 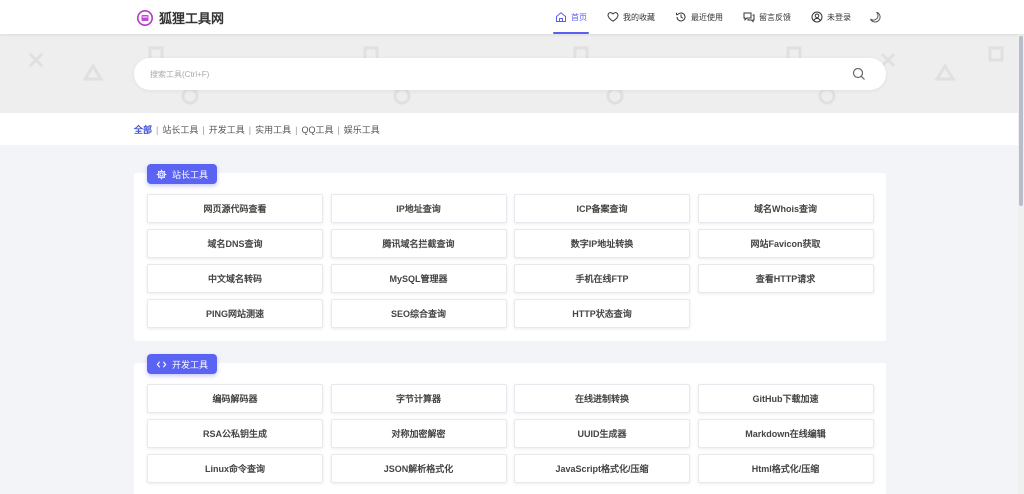 I want to click on history-icon, so click(x=681, y=17).